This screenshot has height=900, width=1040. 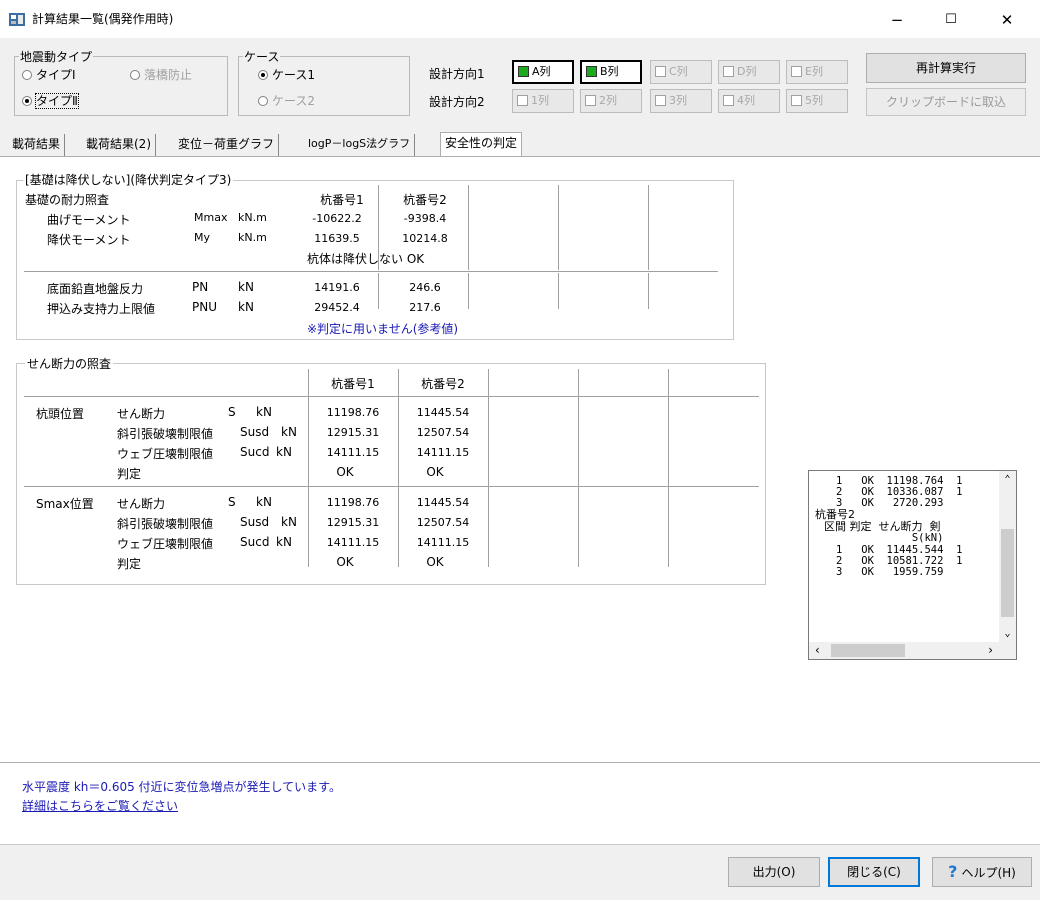 What do you see at coordinates (874, 872) in the screenshot?
I see `close-button: 閉じる(C)` at bounding box center [874, 872].